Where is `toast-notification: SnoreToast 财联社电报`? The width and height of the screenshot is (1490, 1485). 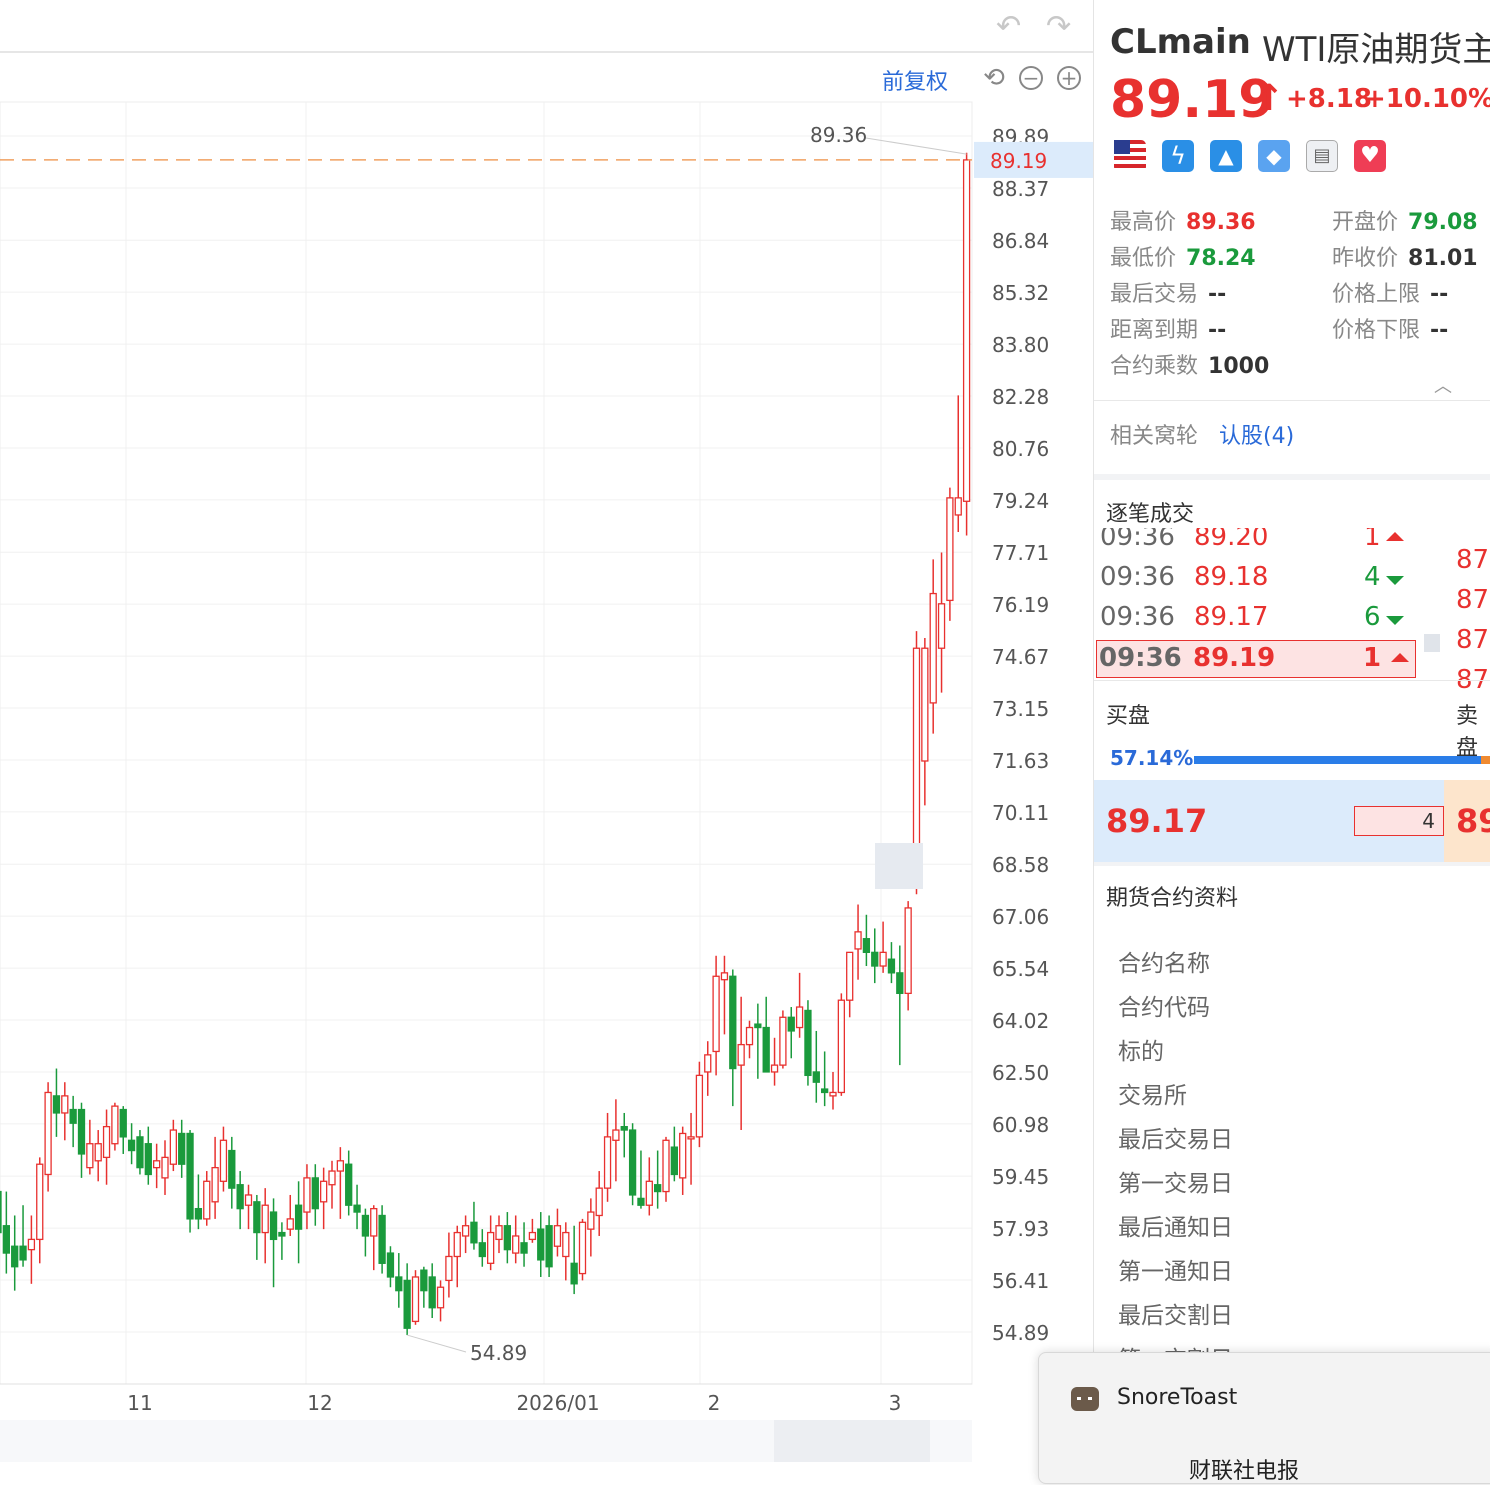
toast-notification: SnoreToast 财联社电报 is located at coordinates (1264, 1418).